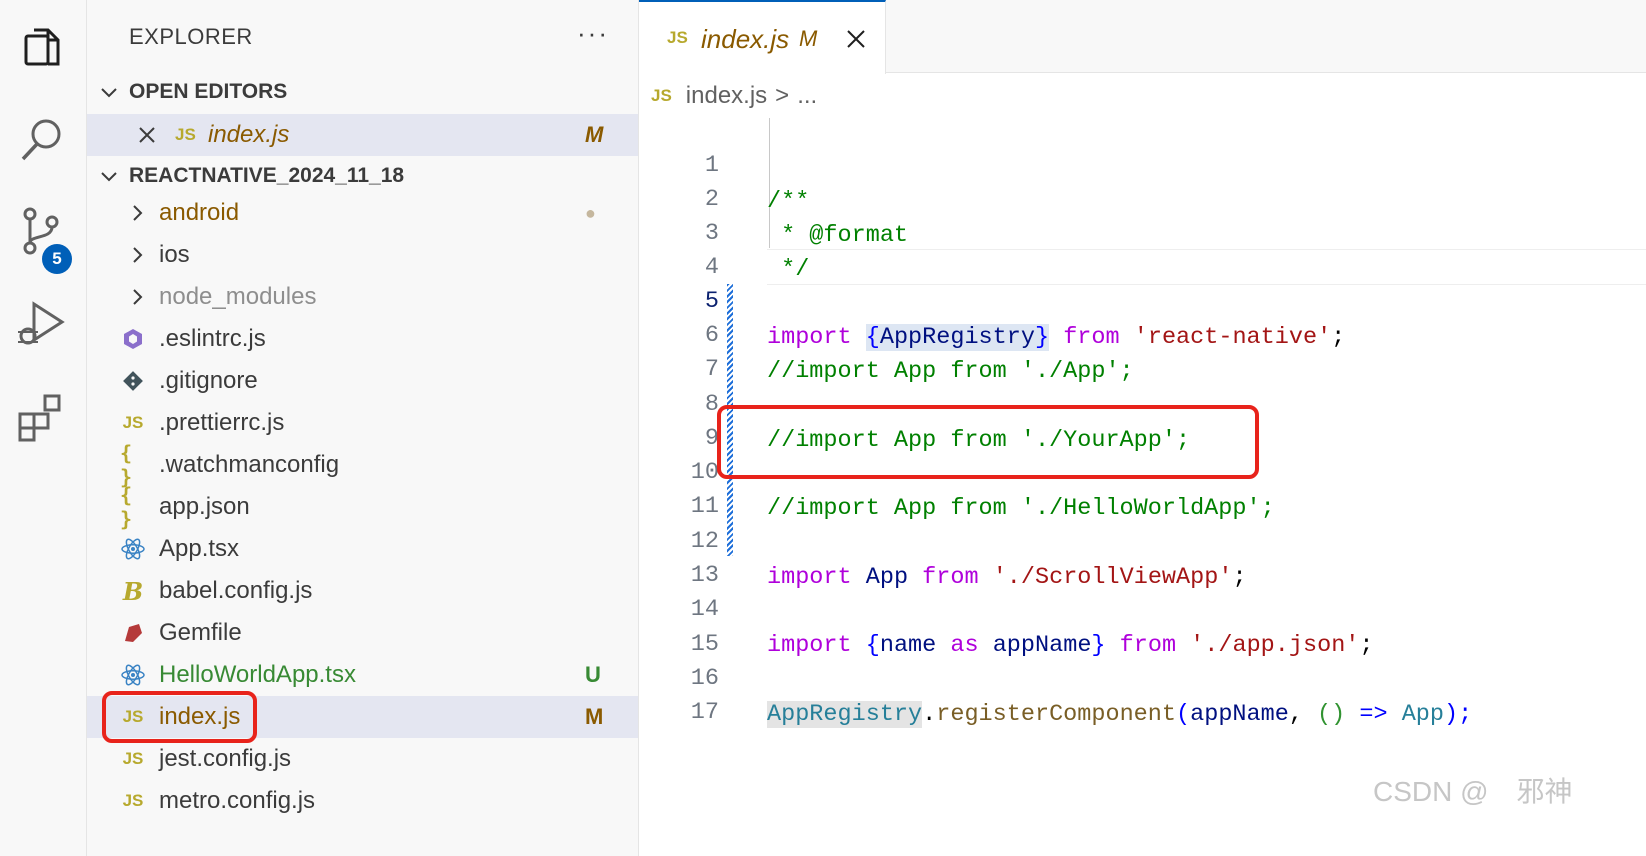  What do you see at coordinates (1458, 714) in the screenshot?
I see `paren: );` at bounding box center [1458, 714].